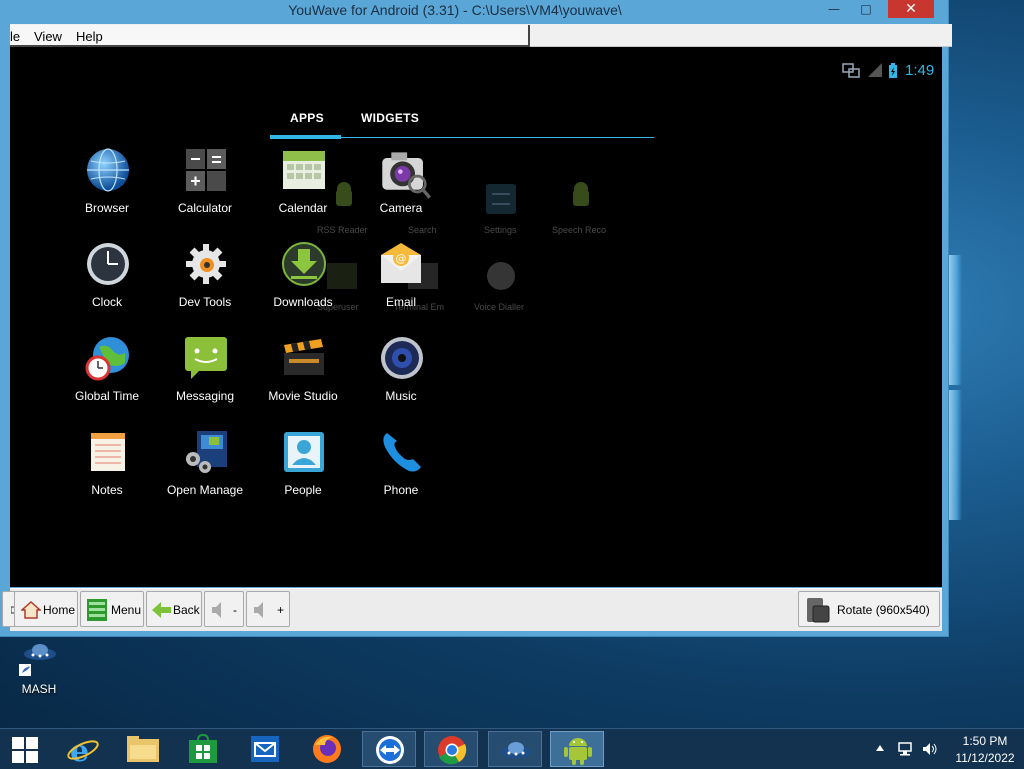 The image size is (1024, 769). What do you see at coordinates (205, 208) in the screenshot?
I see `app-label: Calculator` at bounding box center [205, 208].